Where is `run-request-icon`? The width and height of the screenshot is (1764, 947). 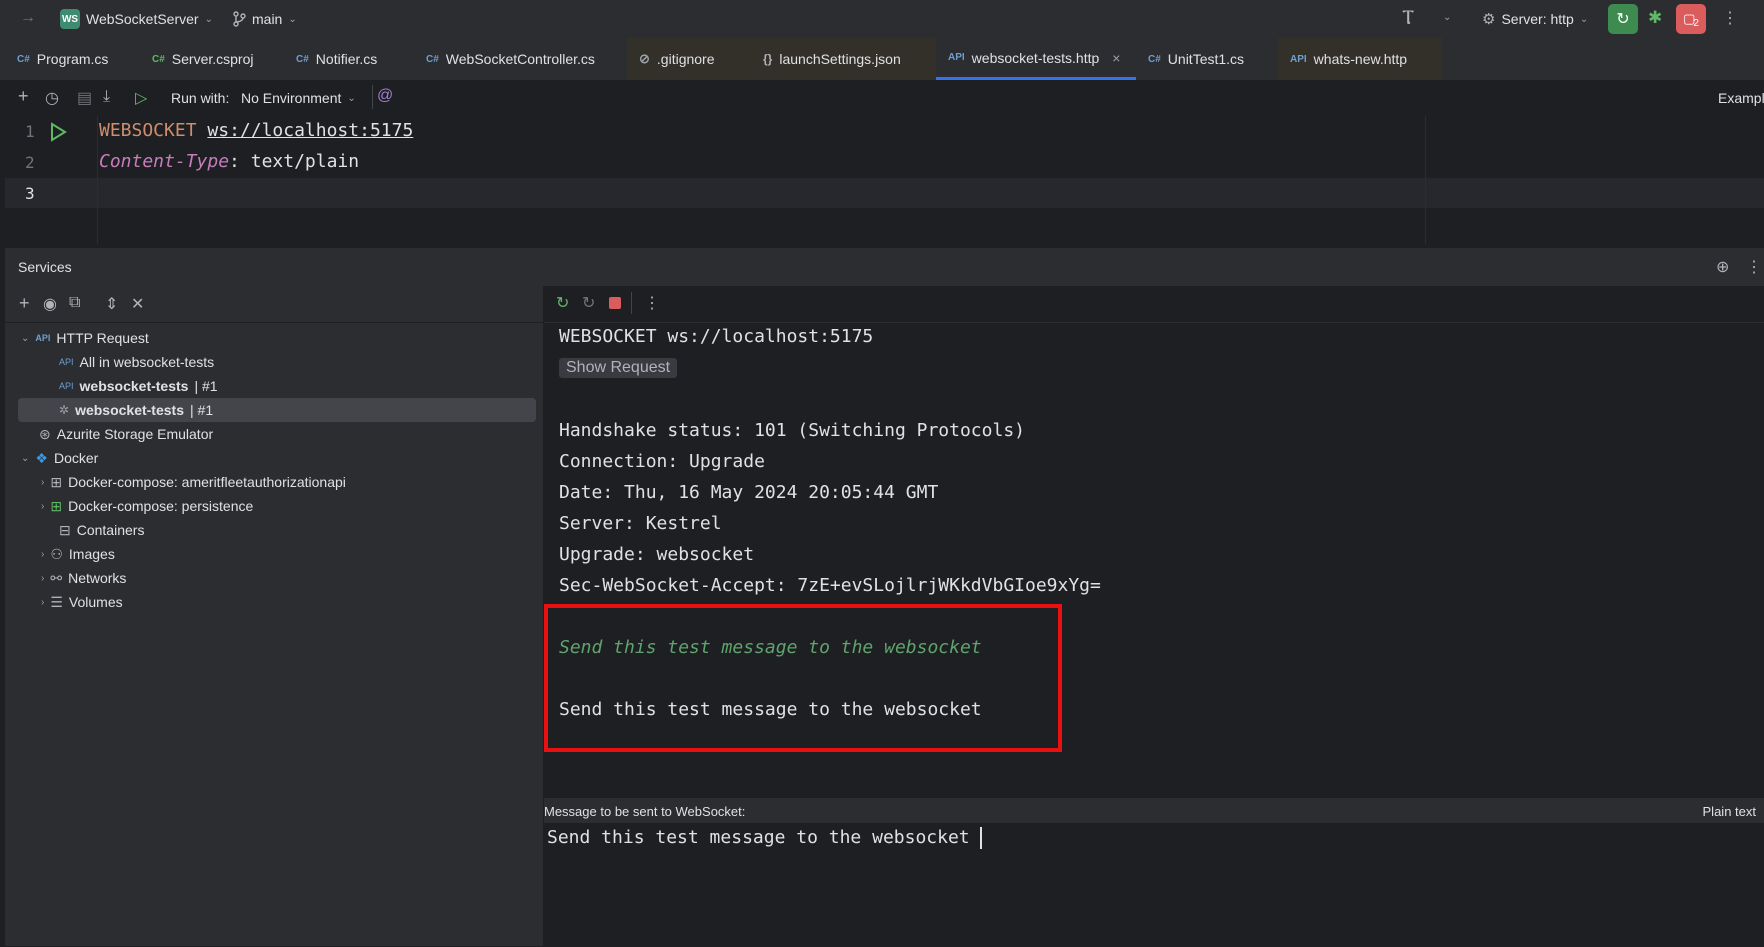 run-request-icon is located at coordinates (58, 132).